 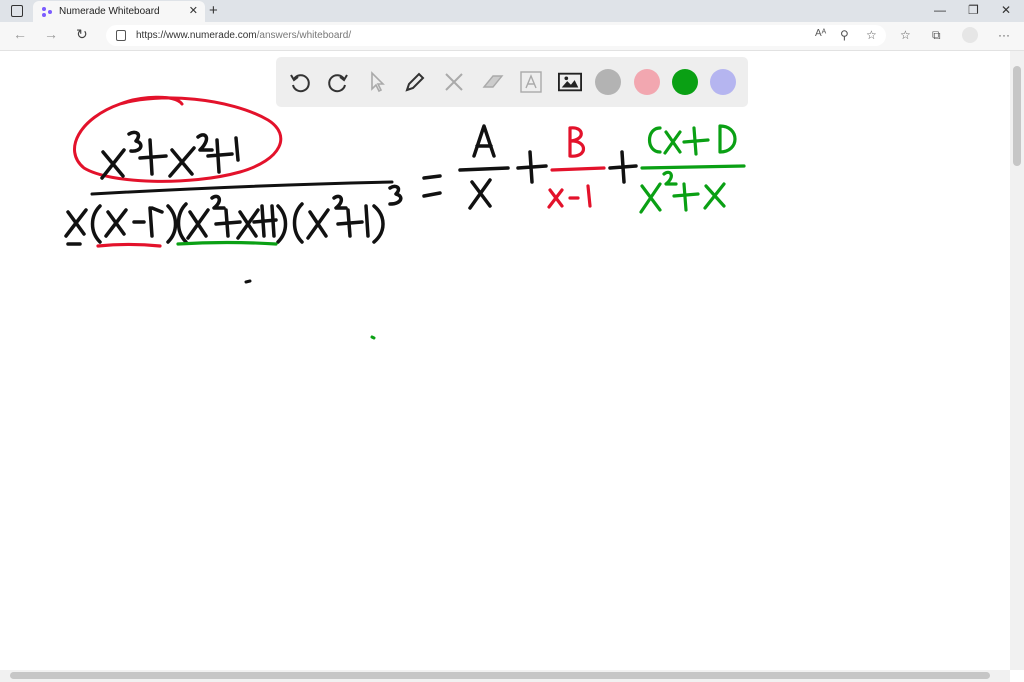 I want to click on vertical-scroll-thumb, so click(x=1017, y=116).